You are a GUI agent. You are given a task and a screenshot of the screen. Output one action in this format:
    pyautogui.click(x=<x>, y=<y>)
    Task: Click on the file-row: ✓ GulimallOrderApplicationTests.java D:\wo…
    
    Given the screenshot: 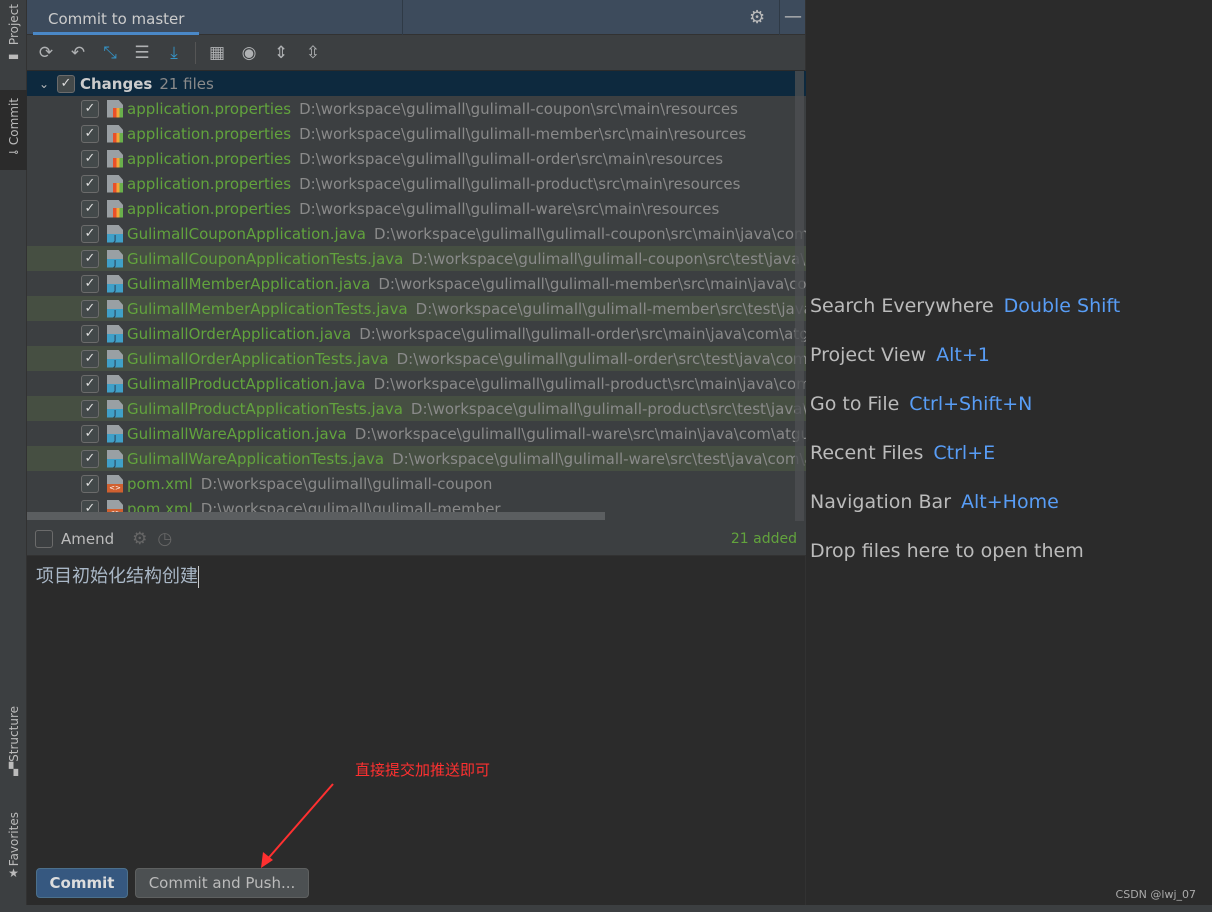 What is the action you would take?
    pyautogui.click(x=416, y=358)
    